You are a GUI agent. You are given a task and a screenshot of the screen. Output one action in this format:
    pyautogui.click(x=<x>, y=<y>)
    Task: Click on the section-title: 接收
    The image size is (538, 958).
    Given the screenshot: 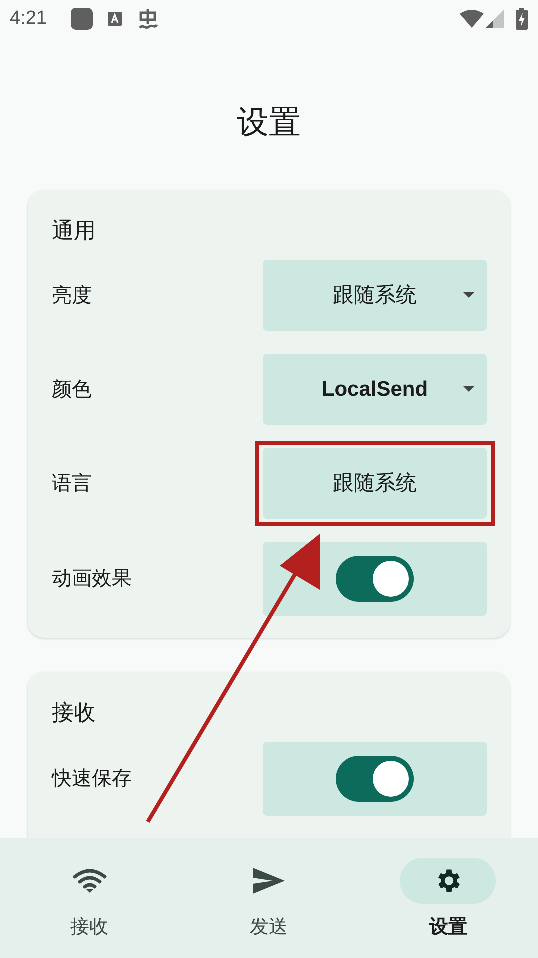 What is the action you would take?
    pyautogui.click(x=74, y=713)
    